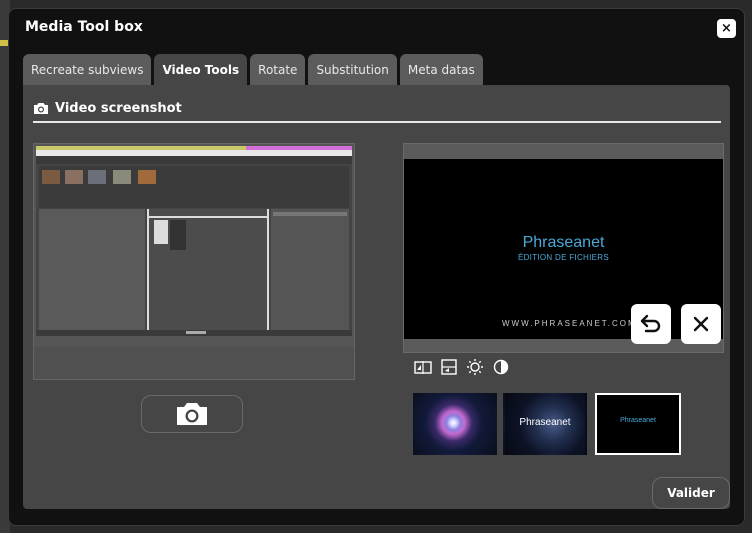  I want to click on validate-button: Valider, so click(691, 493).